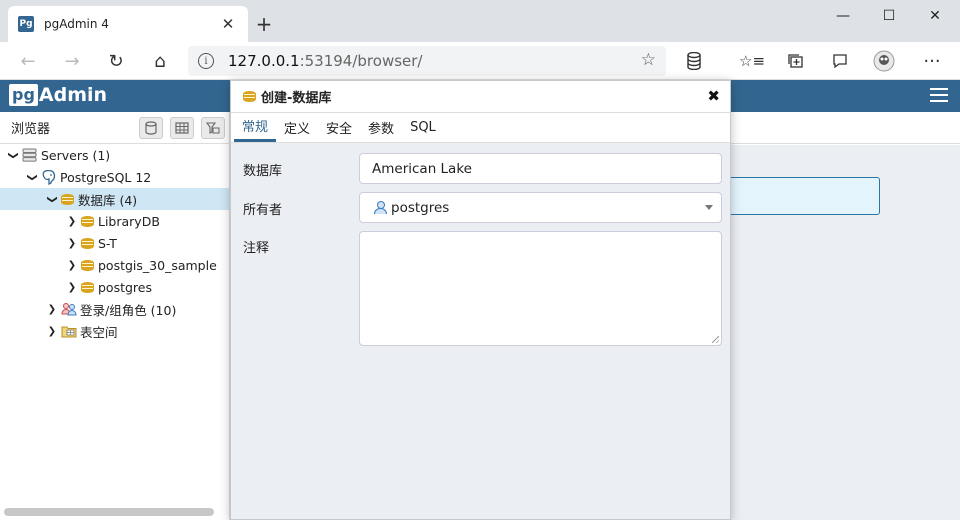 The width and height of the screenshot is (960, 520). Describe the element at coordinates (939, 95) in the screenshot. I see `hamburger-menu-icon` at that location.